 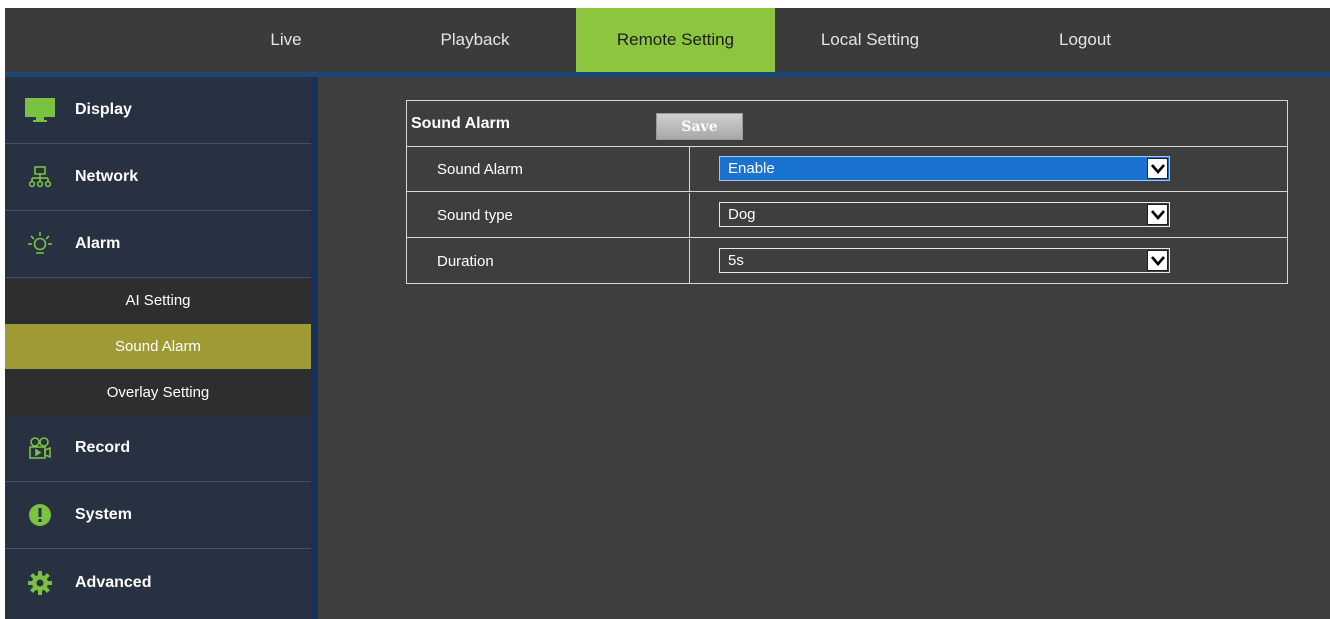 What do you see at coordinates (103, 447) in the screenshot?
I see `sidebar-item-label: Record` at bounding box center [103, 447].